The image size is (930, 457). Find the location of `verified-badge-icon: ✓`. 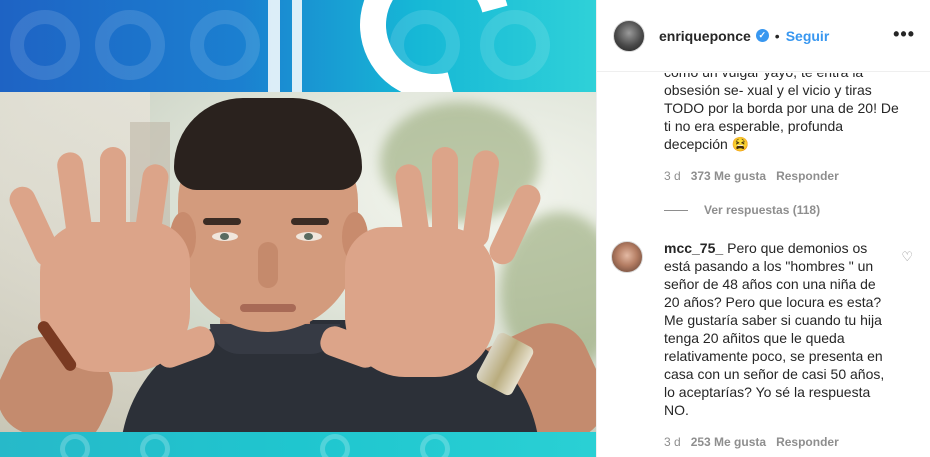

verified-badge-icon: ✓ is located at coordinates (762, 35).